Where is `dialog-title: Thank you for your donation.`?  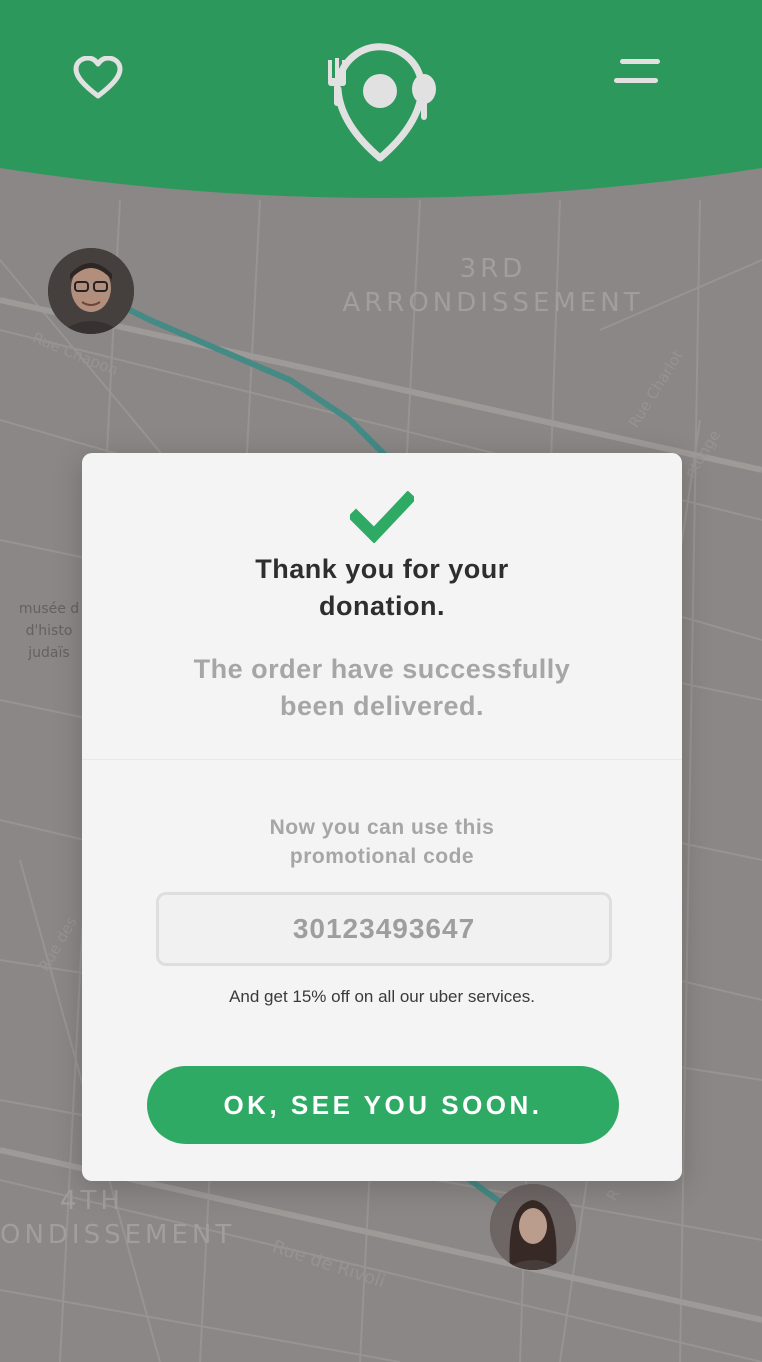
dialog-title: Thank you for your donation. is located at coordinates (382, 587).